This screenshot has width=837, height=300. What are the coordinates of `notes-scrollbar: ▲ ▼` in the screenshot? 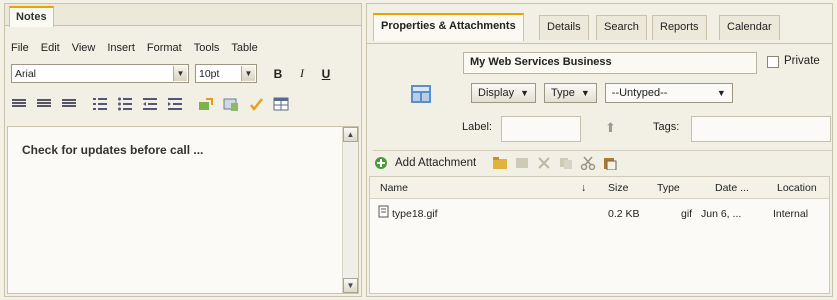 It's located at (350, 210).